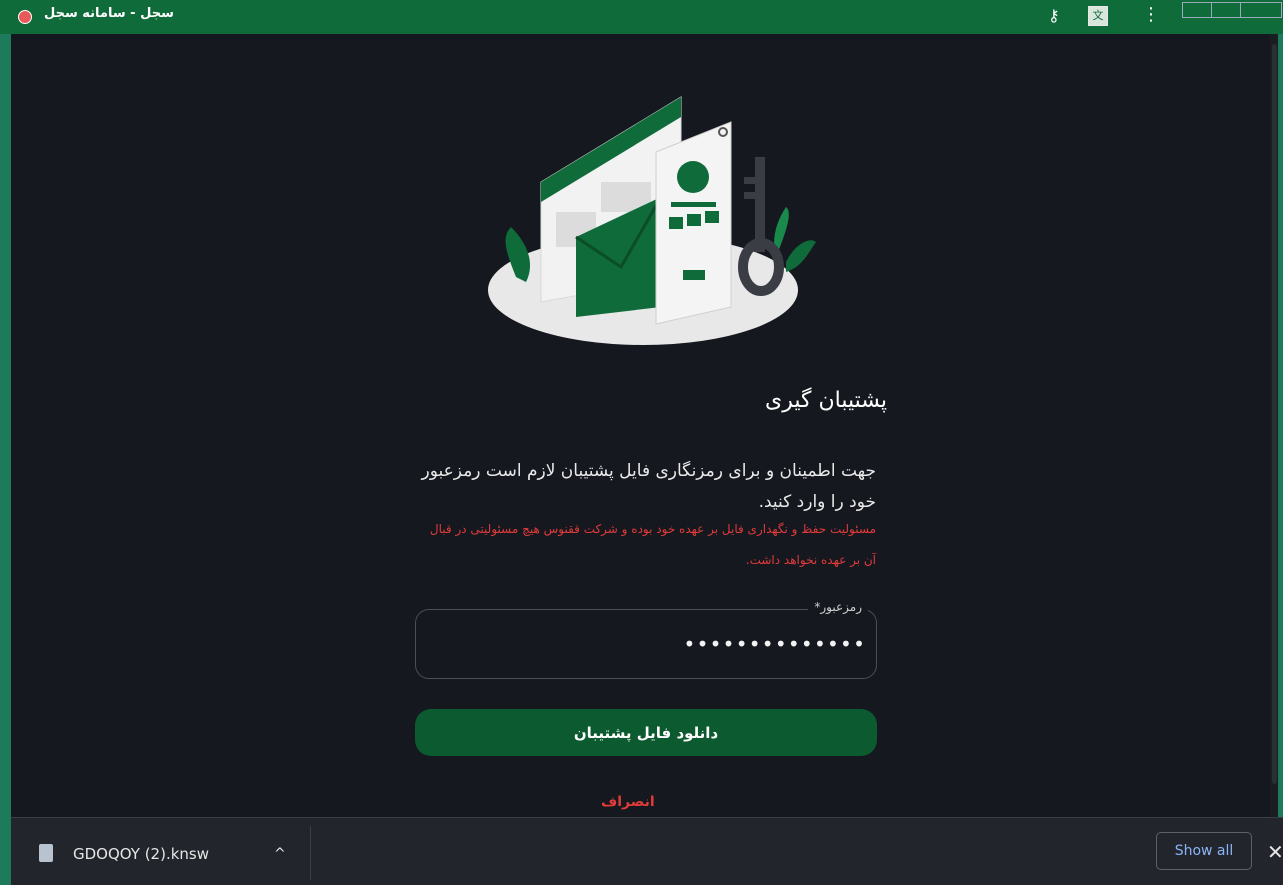  Describe the element at coordinates (1054, 15) in the screenshot. I see `key-icon: ⚷` at that location.